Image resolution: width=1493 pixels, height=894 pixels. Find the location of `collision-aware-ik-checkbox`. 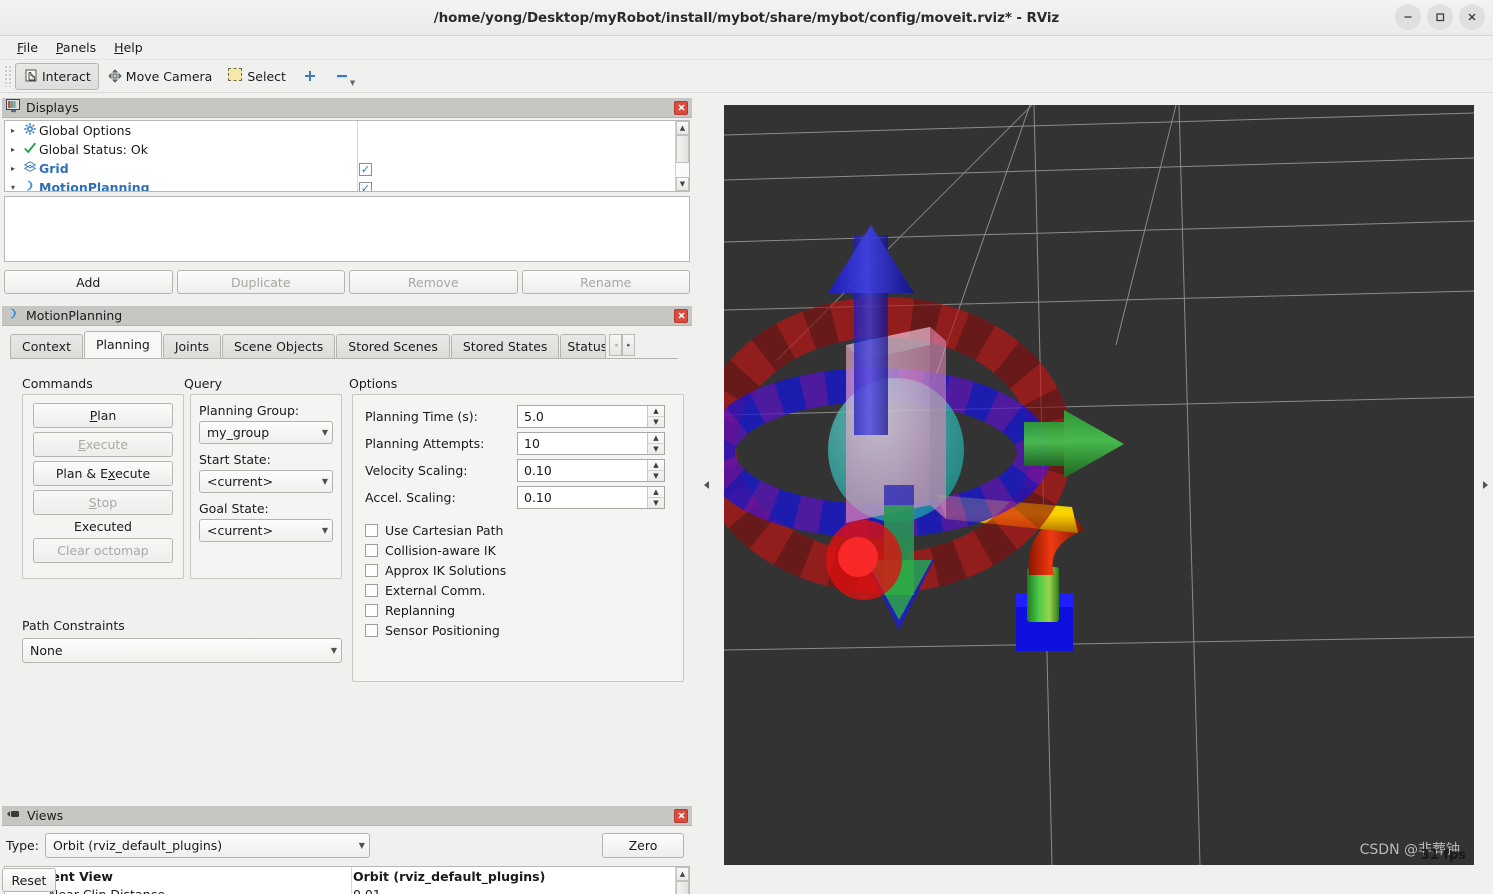

collision-aware-ik-checkbox is located at coordinates (371, 550).